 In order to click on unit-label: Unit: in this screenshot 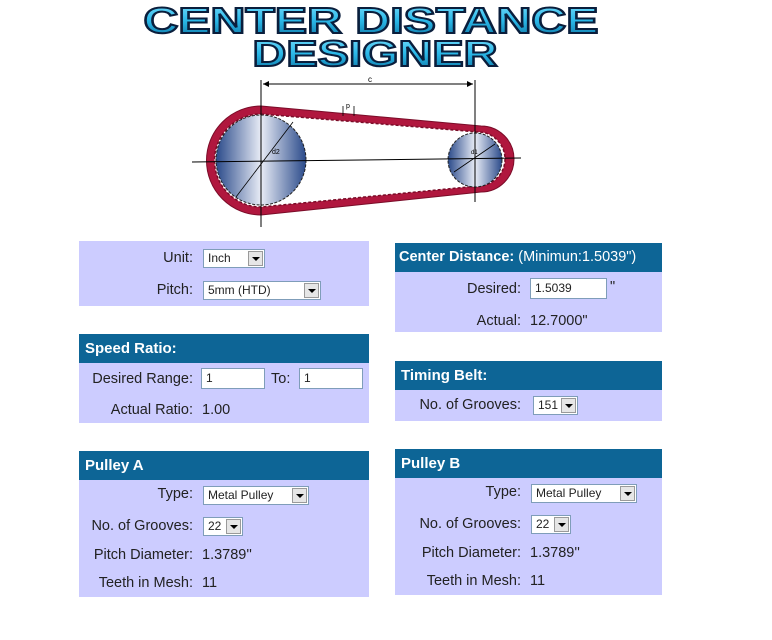, I will do `click(178, 258)`.